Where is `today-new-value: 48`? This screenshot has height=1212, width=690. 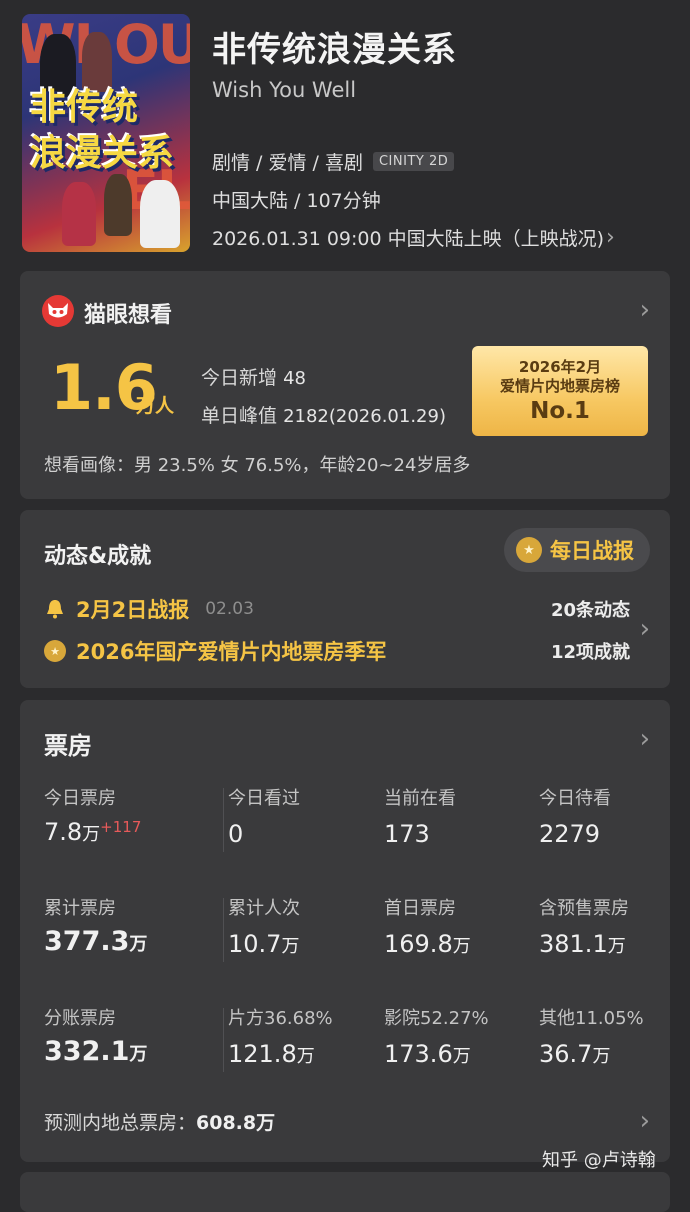
today-new-value: 48 is located at coordinates (294, 378).